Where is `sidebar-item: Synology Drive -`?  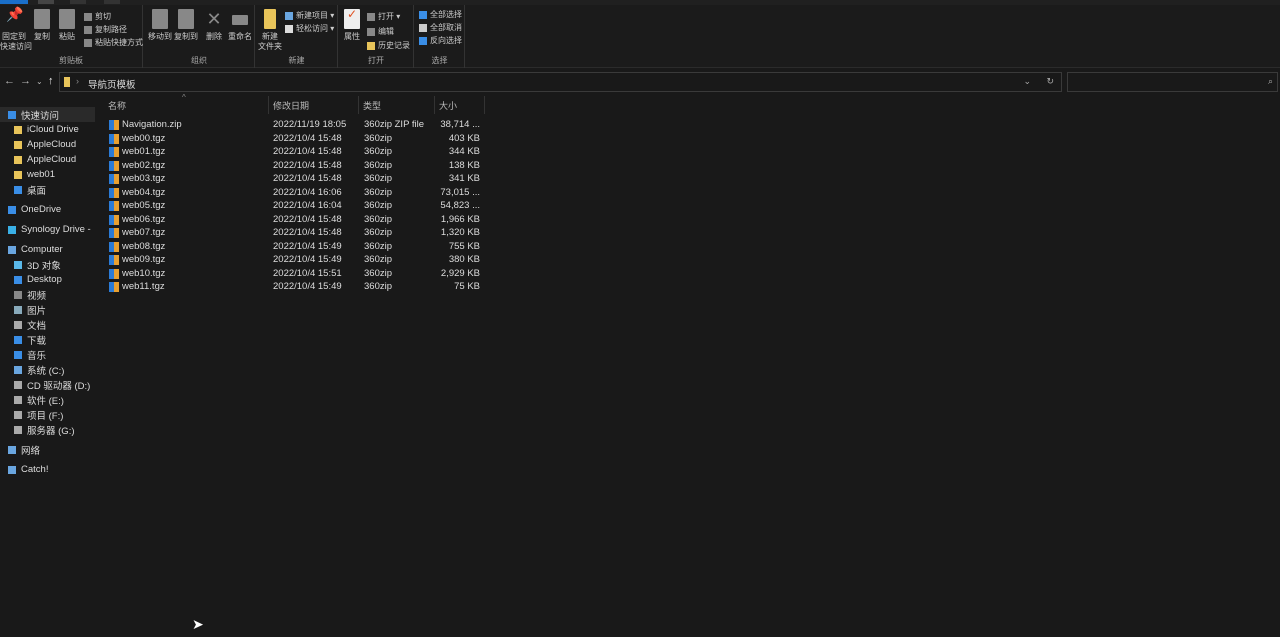
sidebar-item: Synology Drive - is located at coordinates (47, 229).